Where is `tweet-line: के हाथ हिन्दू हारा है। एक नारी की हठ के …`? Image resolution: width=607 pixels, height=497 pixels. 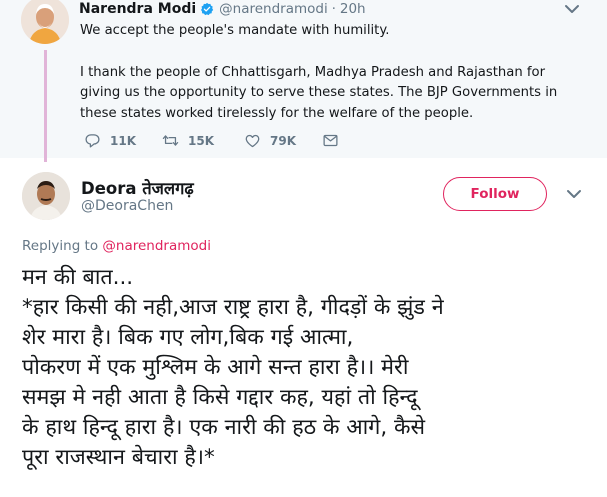 tweet-line: के हाथ हिन्दू हारा है। एक नारी की हठ के … is located at coordinates (224, 427).